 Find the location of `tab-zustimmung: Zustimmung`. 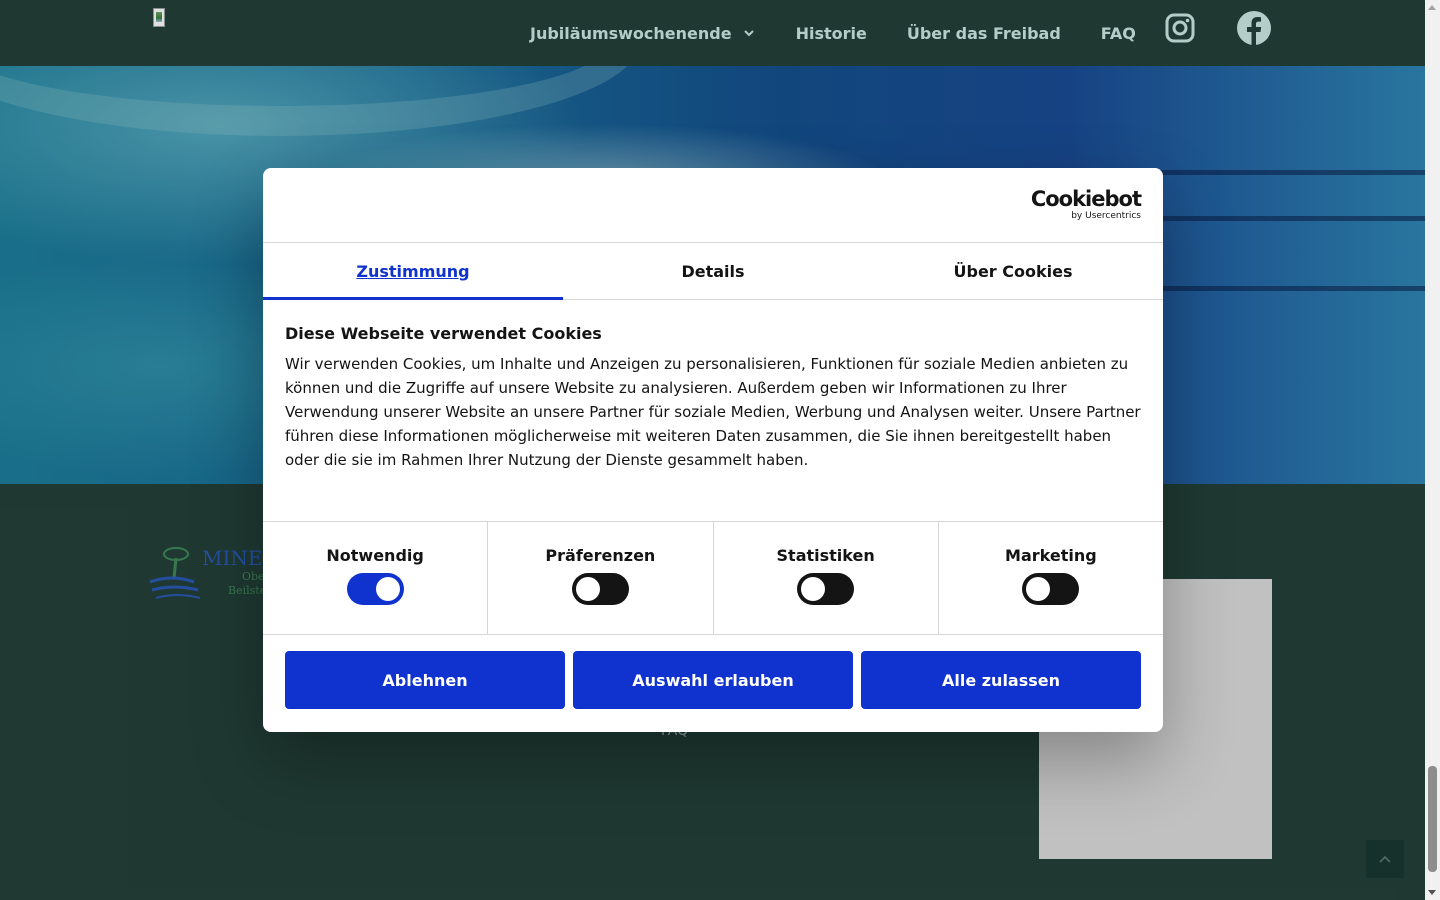

tab-zustimmung: Zustimmung is located at coordinates (413, 271).